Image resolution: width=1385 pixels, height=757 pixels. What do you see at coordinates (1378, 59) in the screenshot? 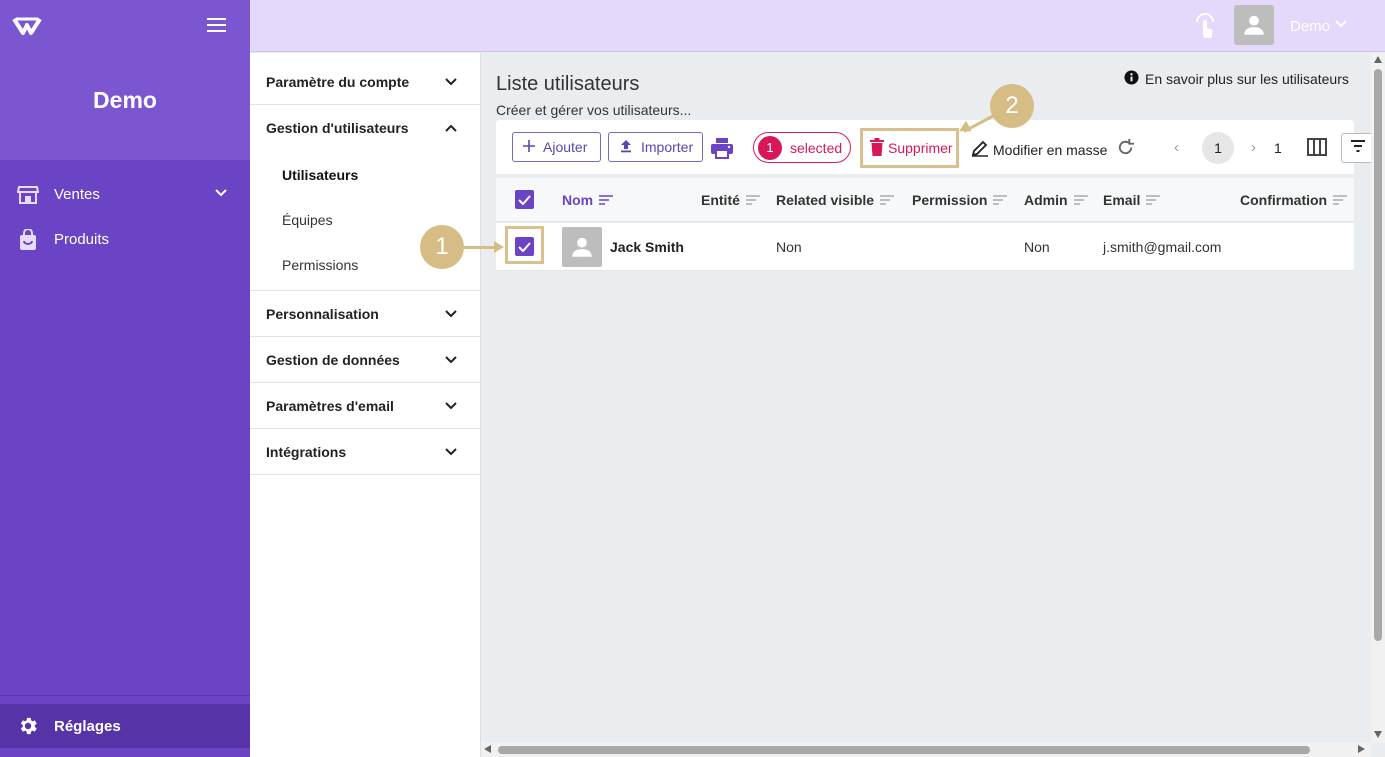
I see `scroll-up-icon` at bounding box center [1378, 59].